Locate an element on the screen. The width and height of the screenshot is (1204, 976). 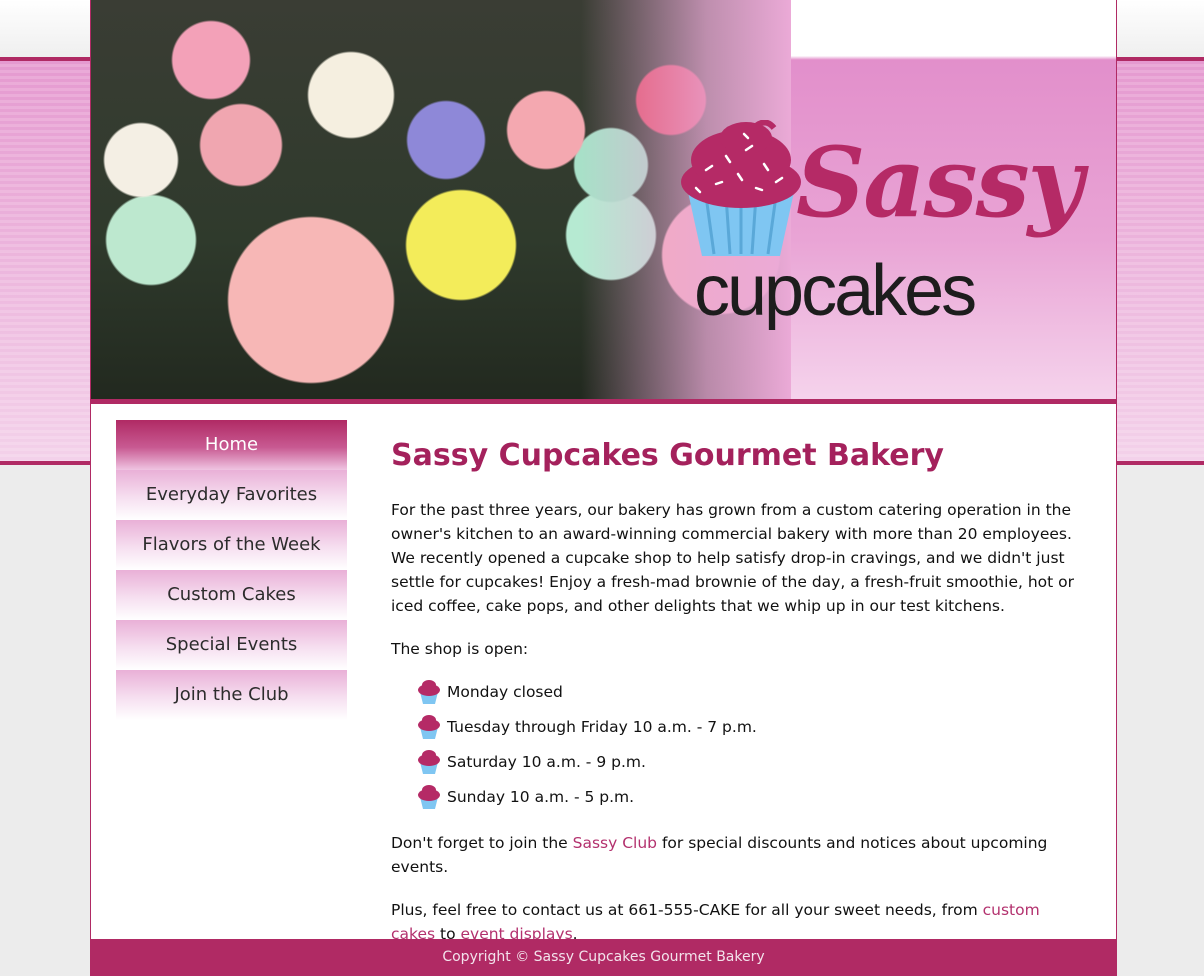
list-item: Sunday 10 a.m. - 5 p.m. is located at coordinates (751, 796).